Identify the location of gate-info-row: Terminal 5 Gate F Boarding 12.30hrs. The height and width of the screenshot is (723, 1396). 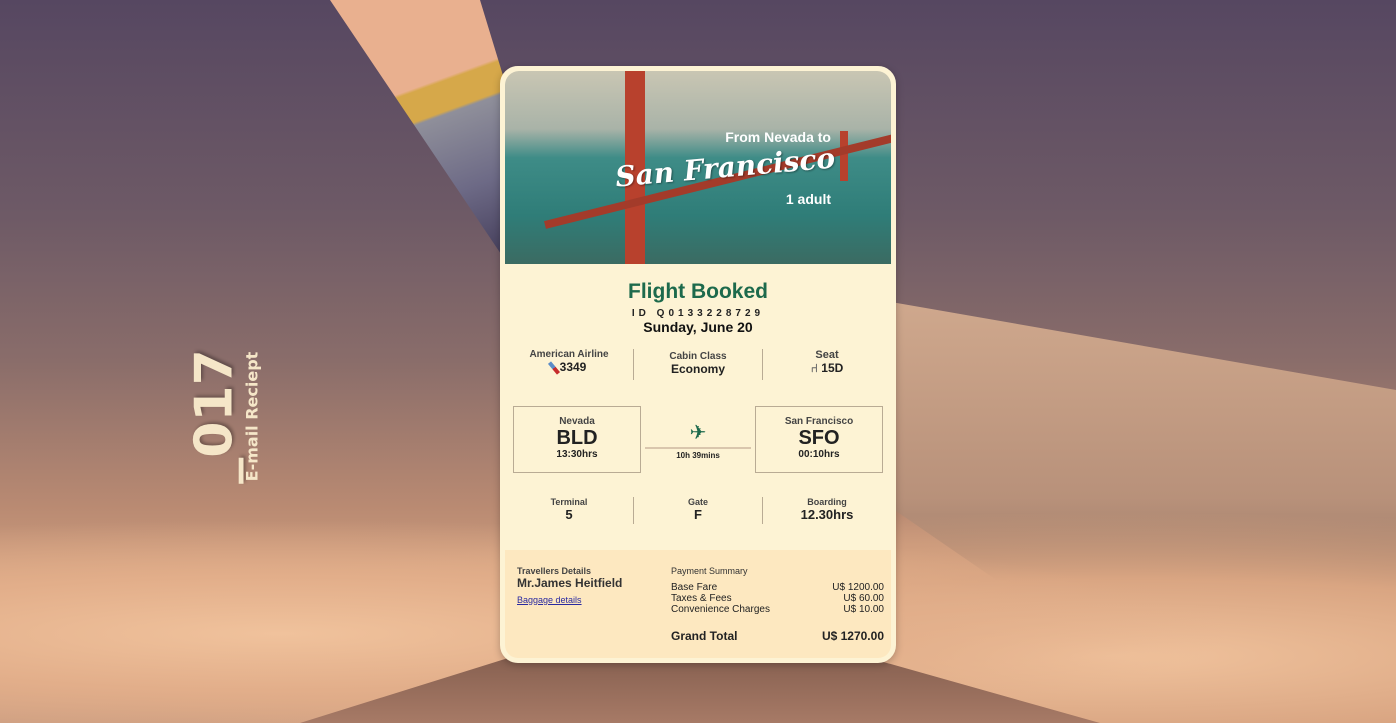
(698, 510).